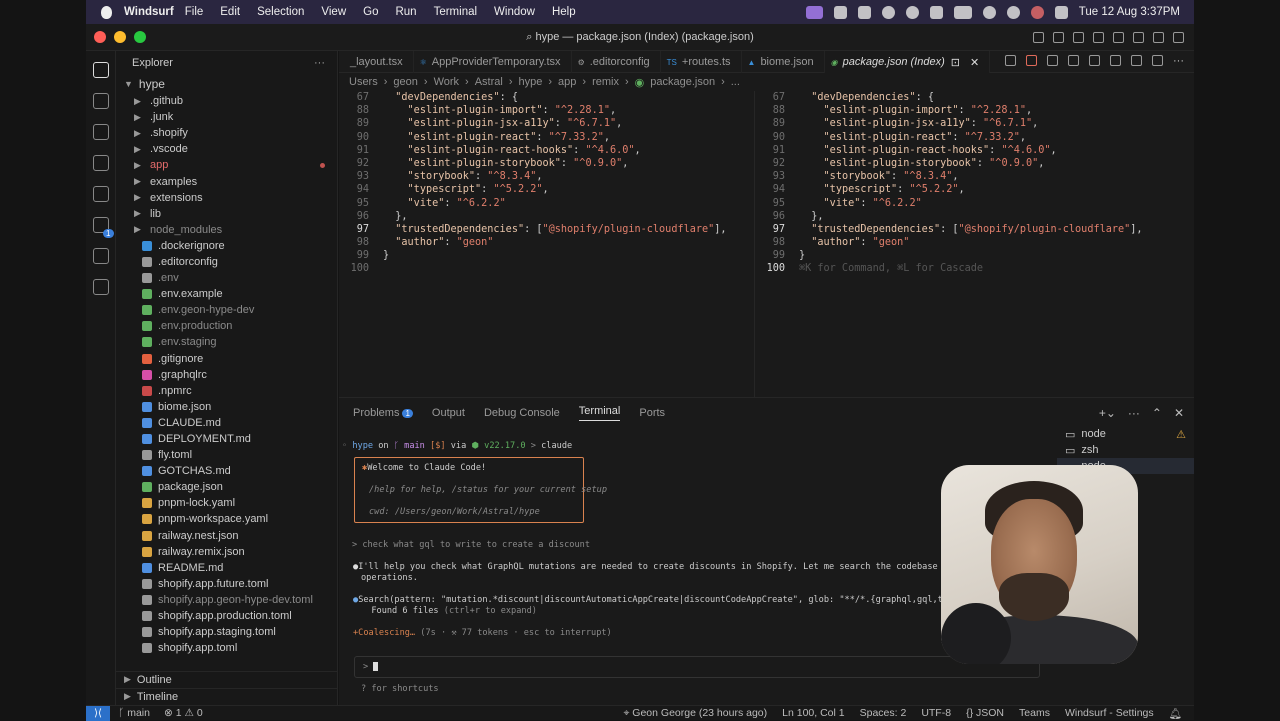 This screenshot has height=721, width=1280. I want to click on arrow-down-icon, so click(1115, 60).